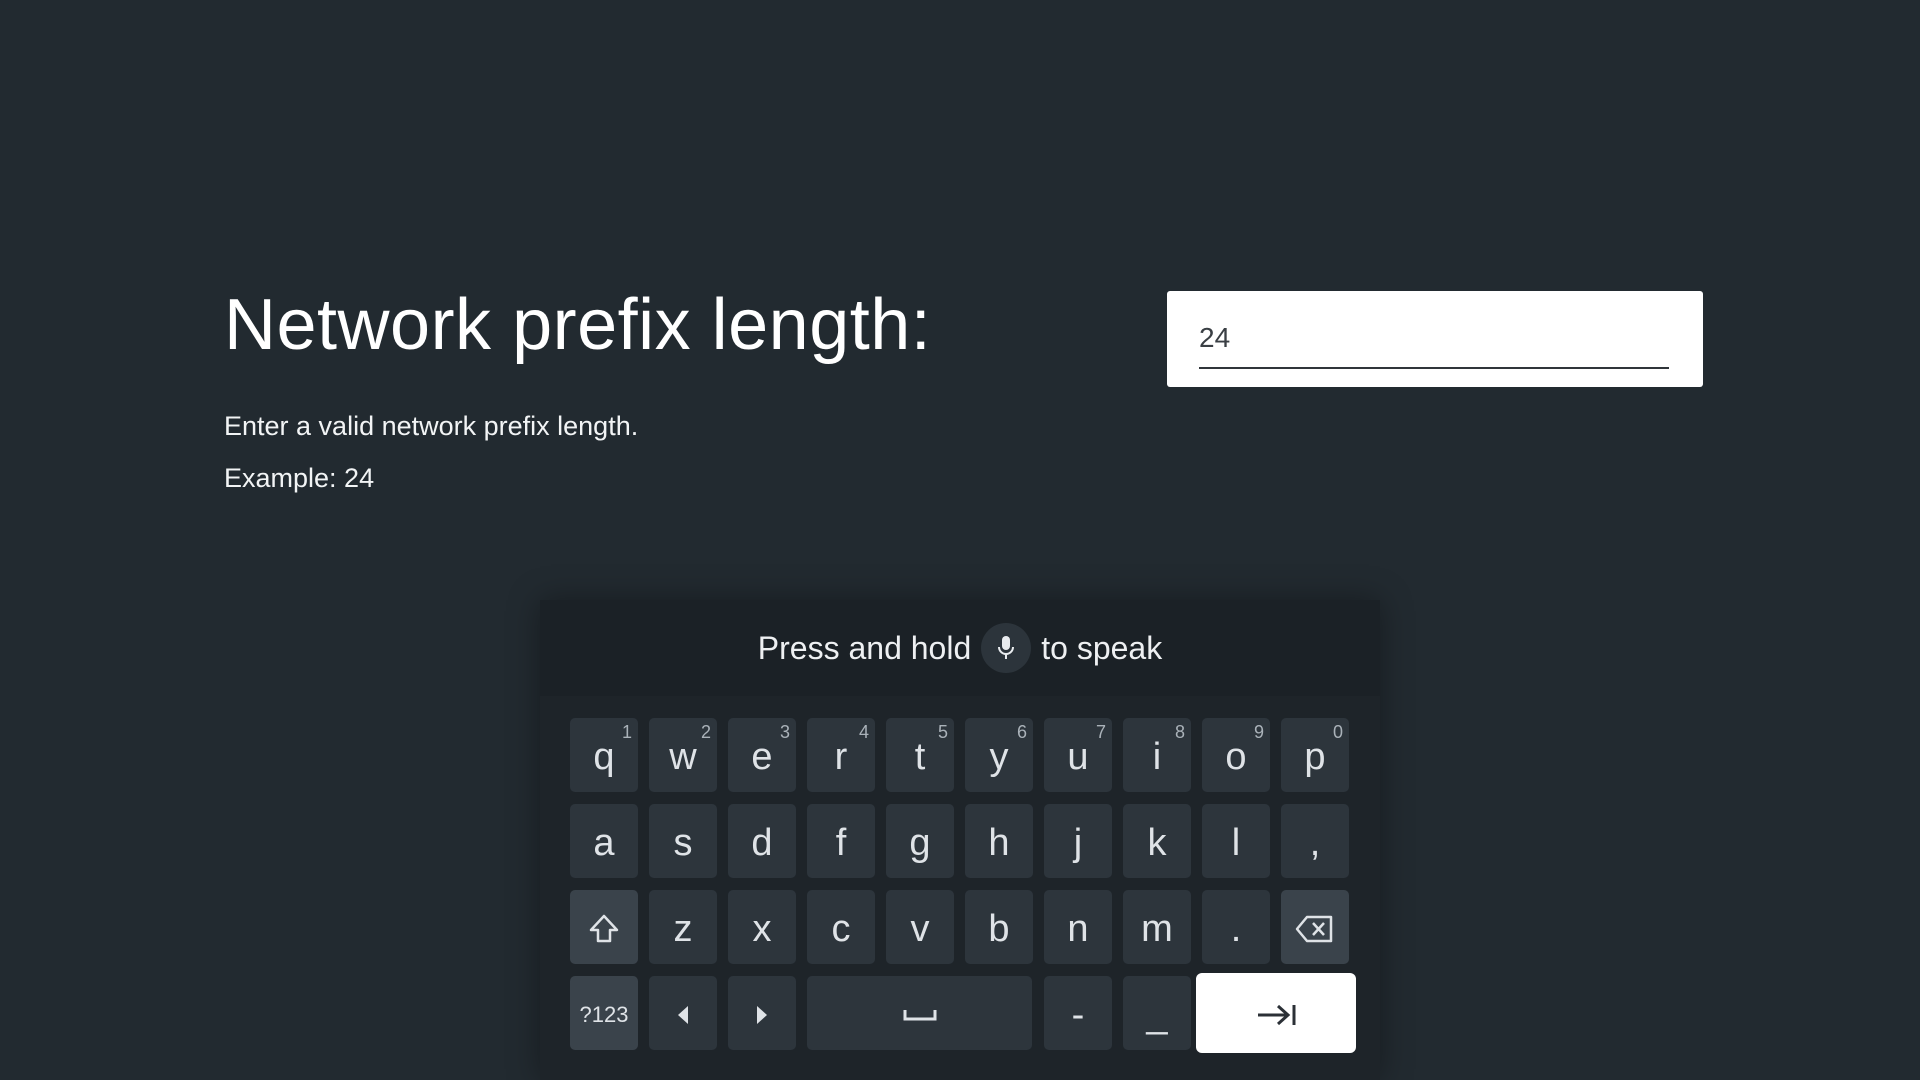 The height and width of the screenshot is (1080, 1920). I want to click on arrow-left-icon, so click(683, 1015).